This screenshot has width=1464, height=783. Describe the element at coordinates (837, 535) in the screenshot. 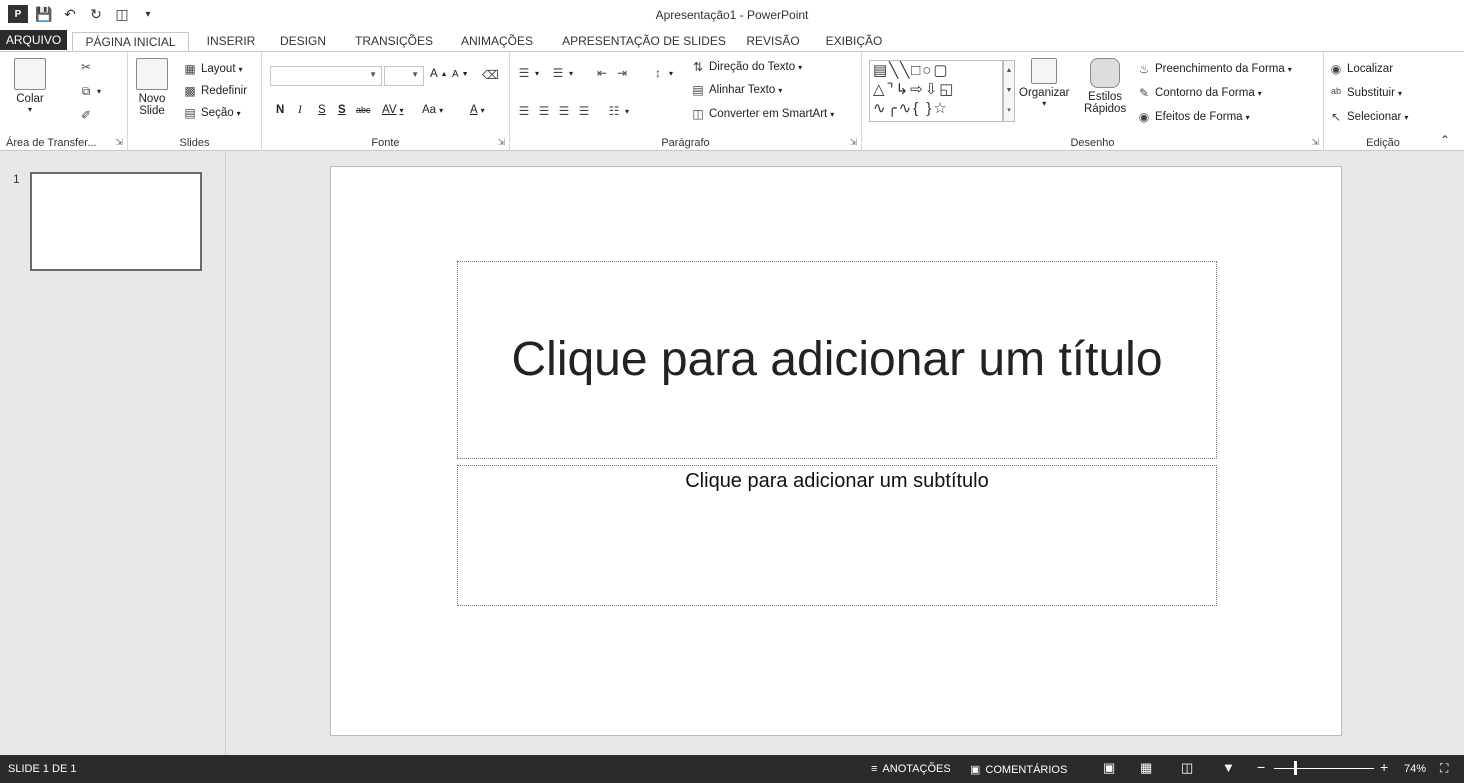

I see `subtitle-placeholder: Clique para adicionar um subtítulo` at that location.